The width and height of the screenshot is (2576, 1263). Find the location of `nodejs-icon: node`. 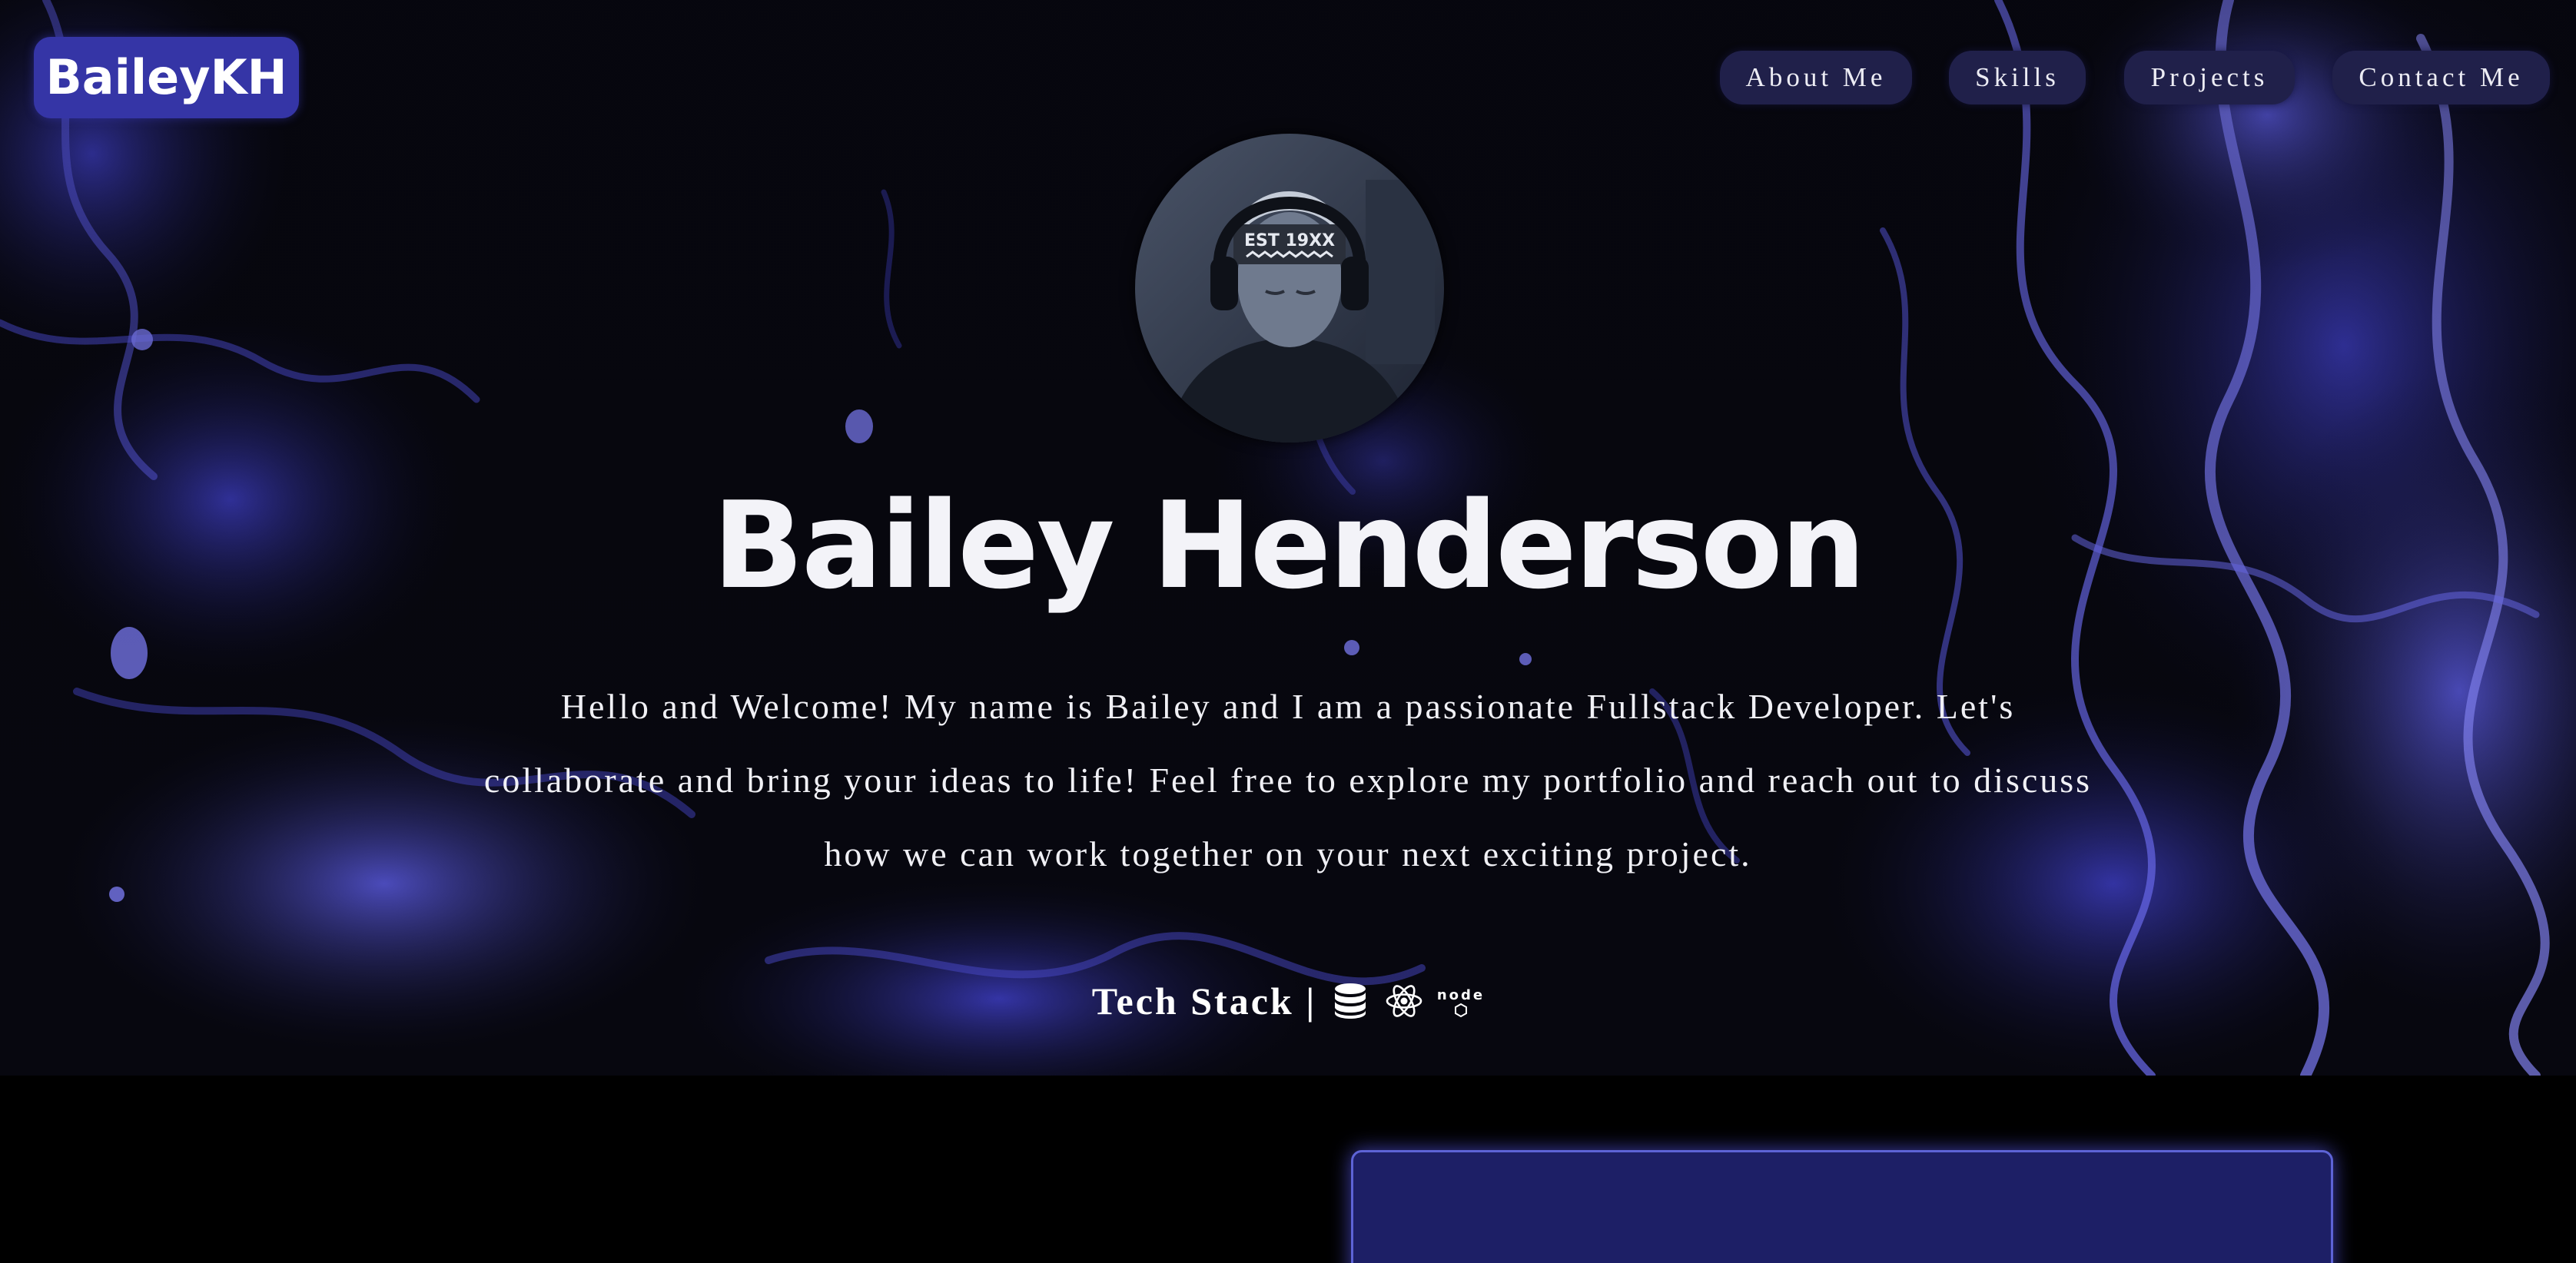

nodejs-icon: node is located at coordinates (1461, 1002).